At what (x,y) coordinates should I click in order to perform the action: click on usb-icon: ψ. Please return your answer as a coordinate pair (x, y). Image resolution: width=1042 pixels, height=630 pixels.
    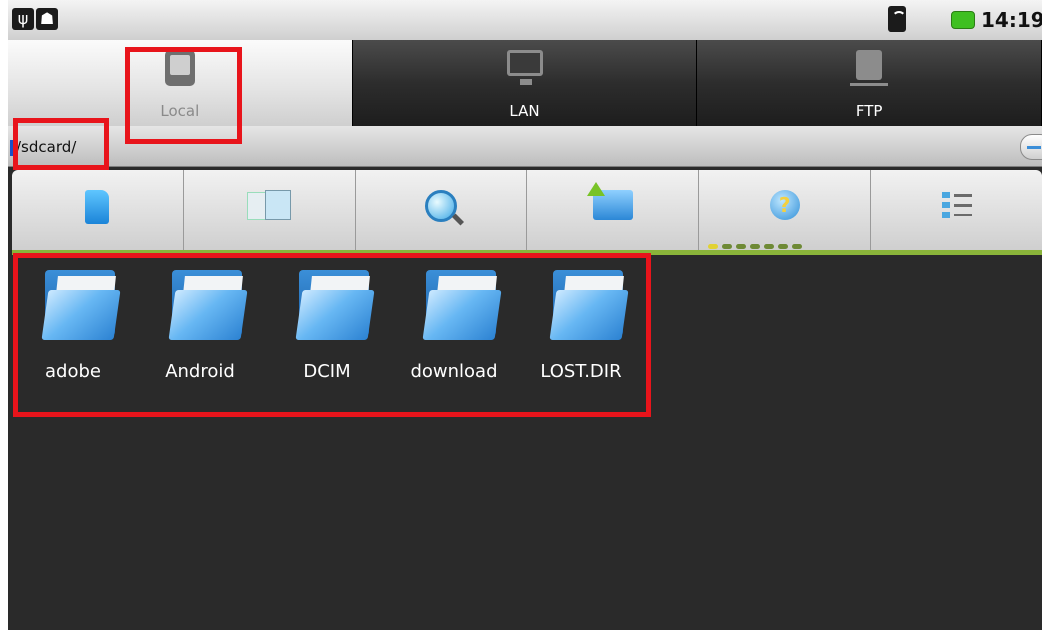
    Looking at the image, I should click on (23, 19).